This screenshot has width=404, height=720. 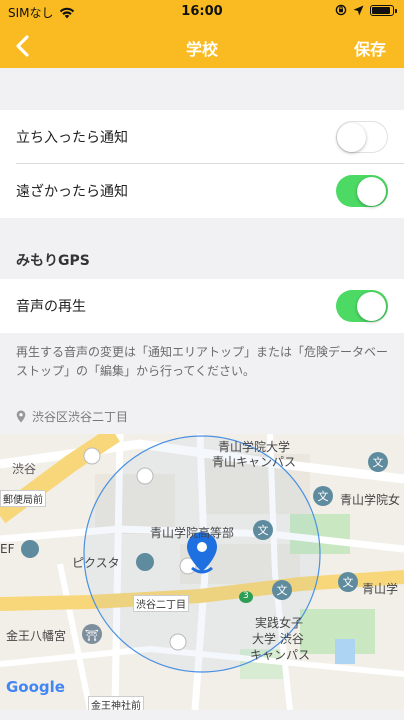 I want to click on map-label: キャンパス, so click(x=280, y=655).